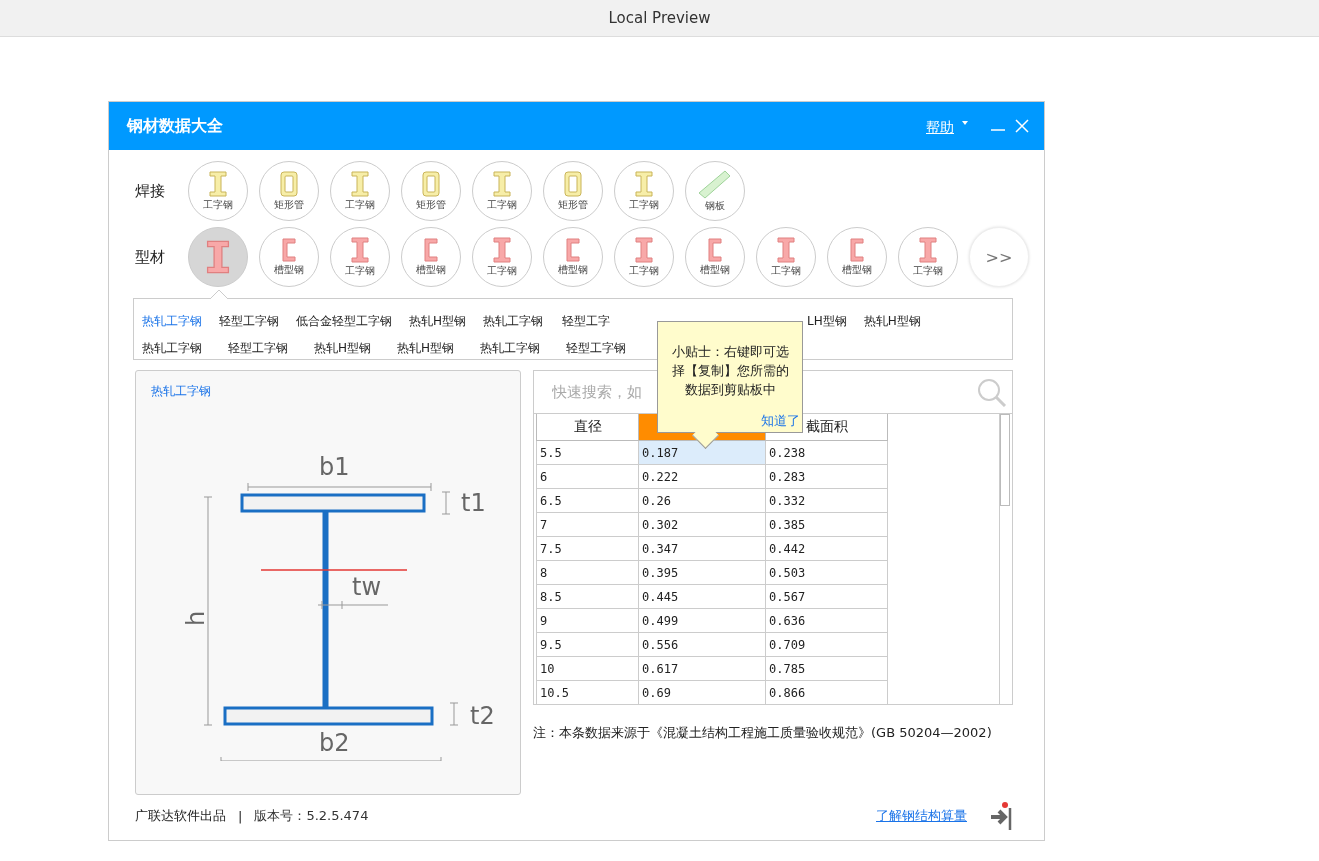 This screenshot has height=861, width=1319. What do you see at coordinates (1005, 460) in the screenshot?
I see `scroll-thumb` at bounding box center [1005, 460].